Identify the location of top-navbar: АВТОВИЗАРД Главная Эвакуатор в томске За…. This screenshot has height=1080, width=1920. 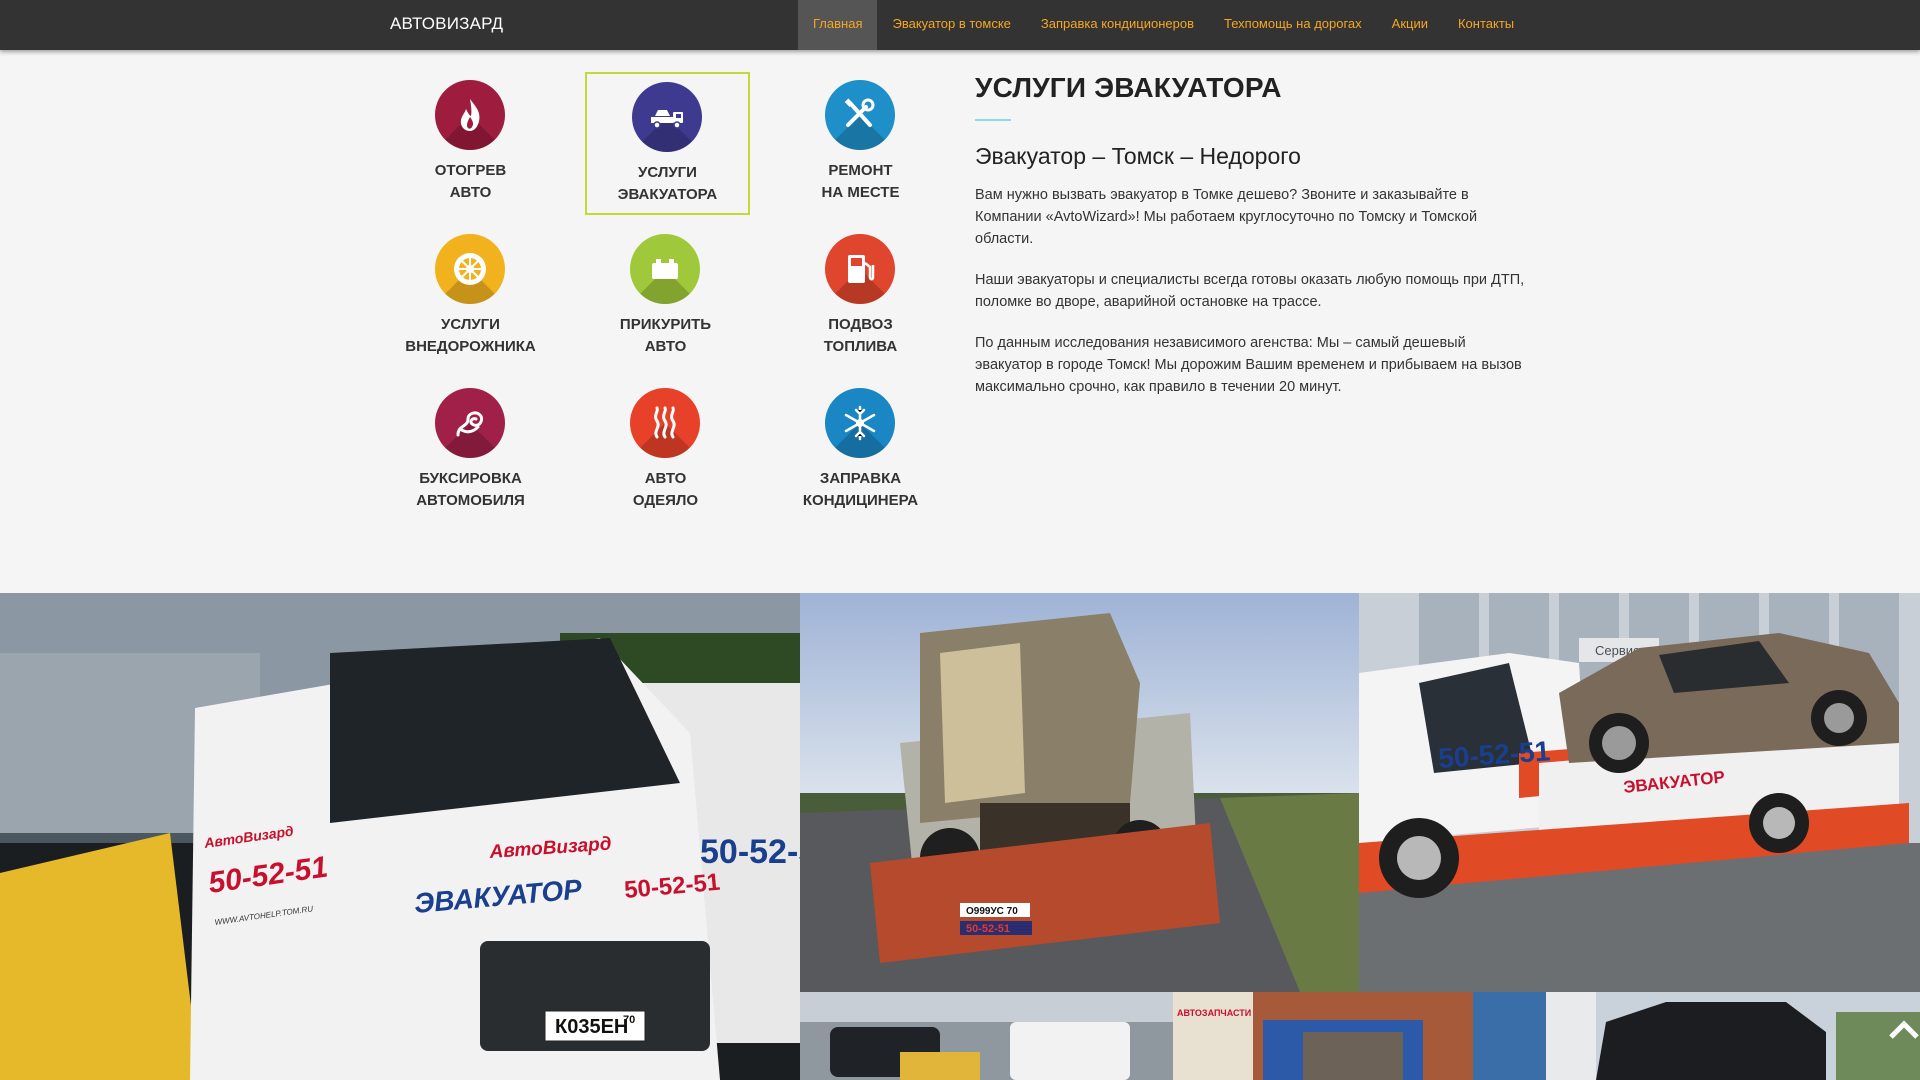
(960, 25).